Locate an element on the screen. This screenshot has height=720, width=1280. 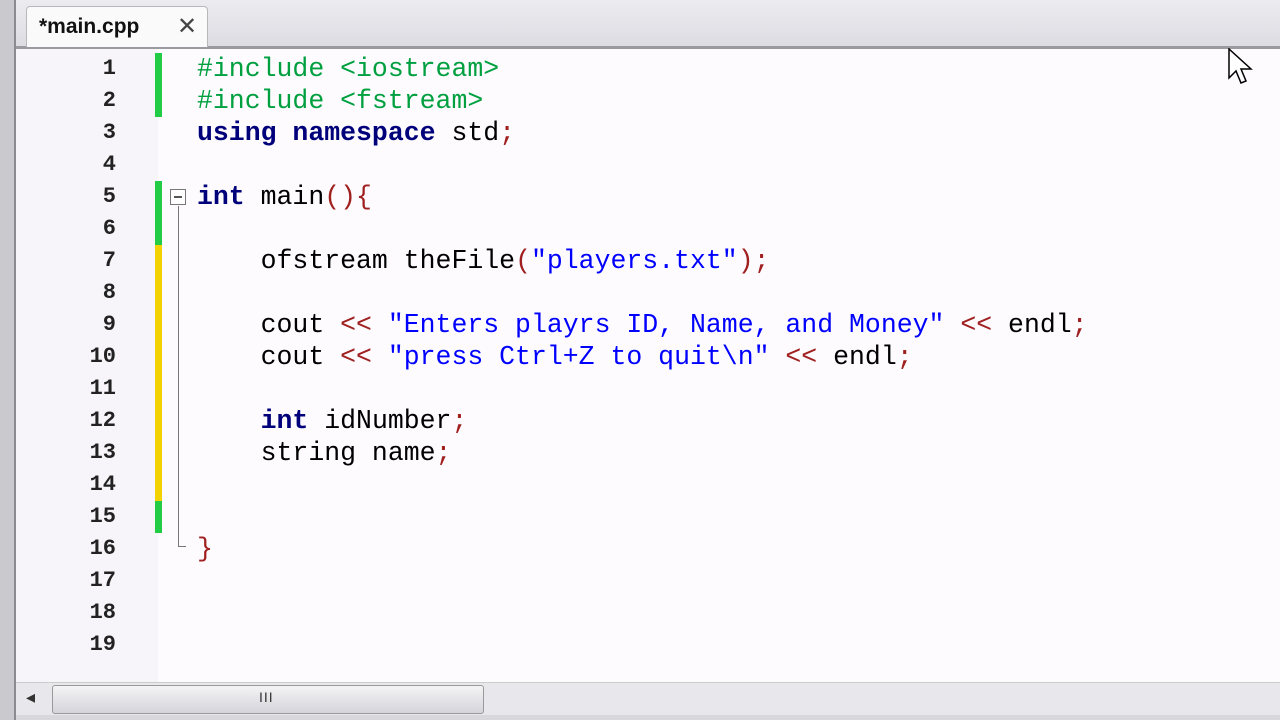
code-line: 1 #include <iostream> is located at coordinates (648, 69).